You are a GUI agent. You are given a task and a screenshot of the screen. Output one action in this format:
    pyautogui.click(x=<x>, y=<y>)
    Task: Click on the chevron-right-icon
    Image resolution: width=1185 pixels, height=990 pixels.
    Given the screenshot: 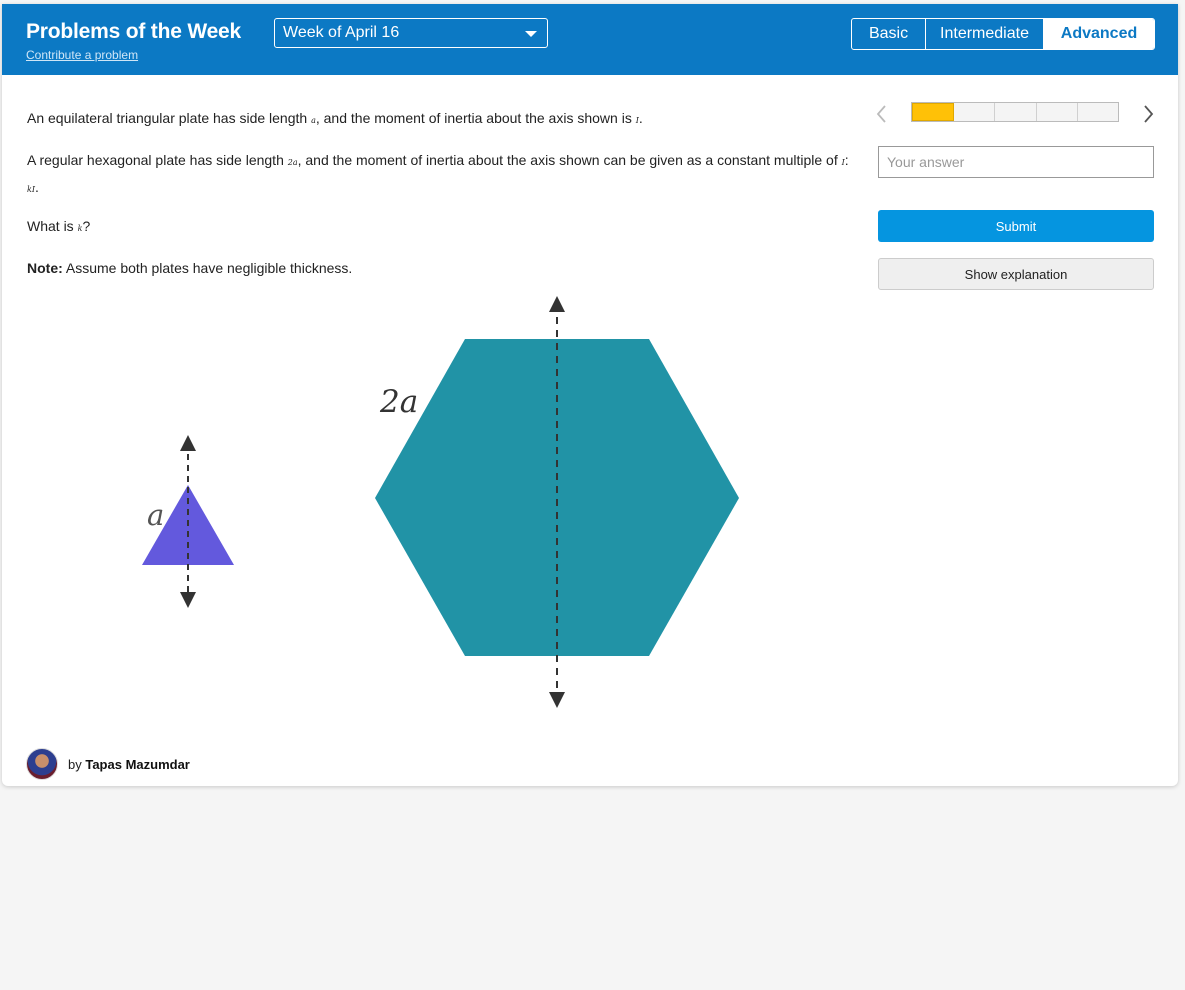 What is the action you would take?
    pyautogui.click(x=1148, y=114)
    